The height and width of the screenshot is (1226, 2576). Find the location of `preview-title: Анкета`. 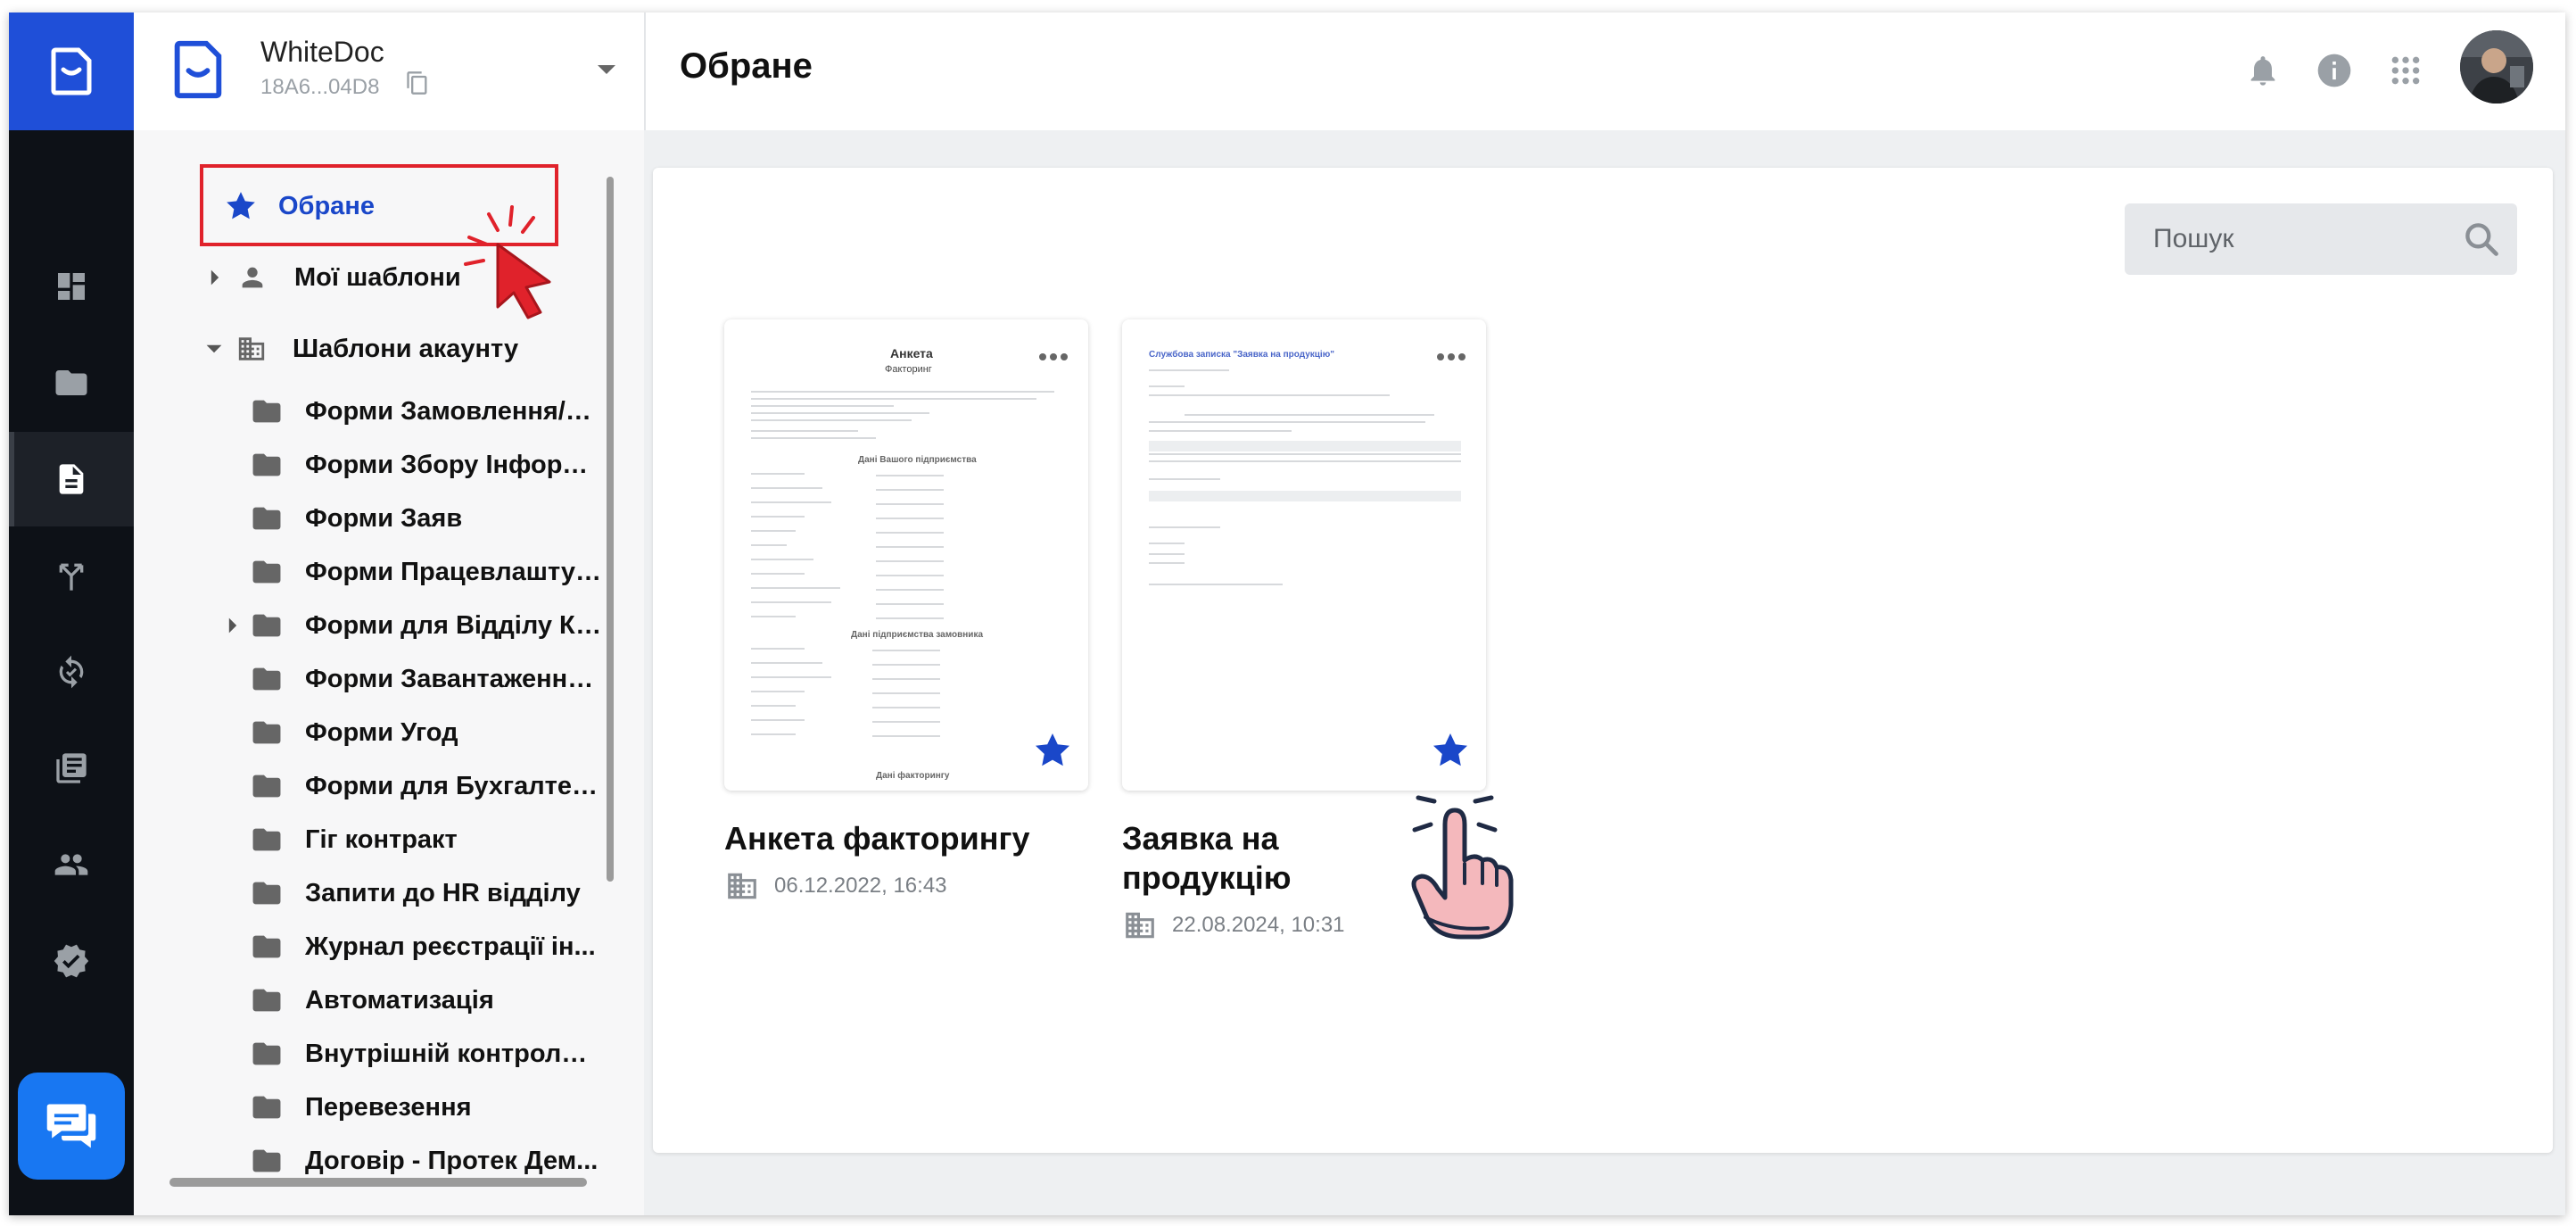

preview-title: Анкета is located at coordinates (912, 353).